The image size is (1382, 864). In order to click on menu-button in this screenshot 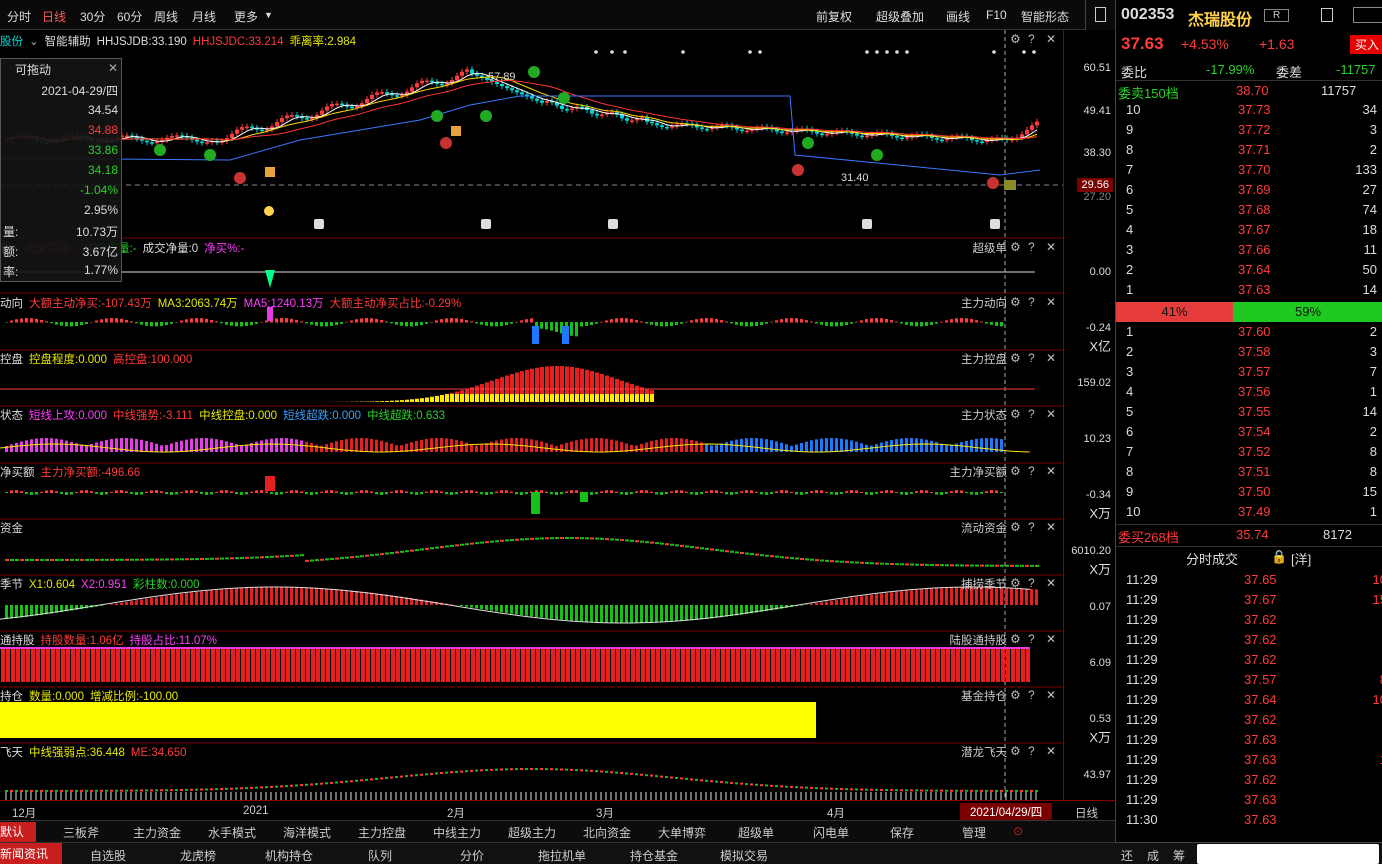, I will do `click(1367, 15)`.